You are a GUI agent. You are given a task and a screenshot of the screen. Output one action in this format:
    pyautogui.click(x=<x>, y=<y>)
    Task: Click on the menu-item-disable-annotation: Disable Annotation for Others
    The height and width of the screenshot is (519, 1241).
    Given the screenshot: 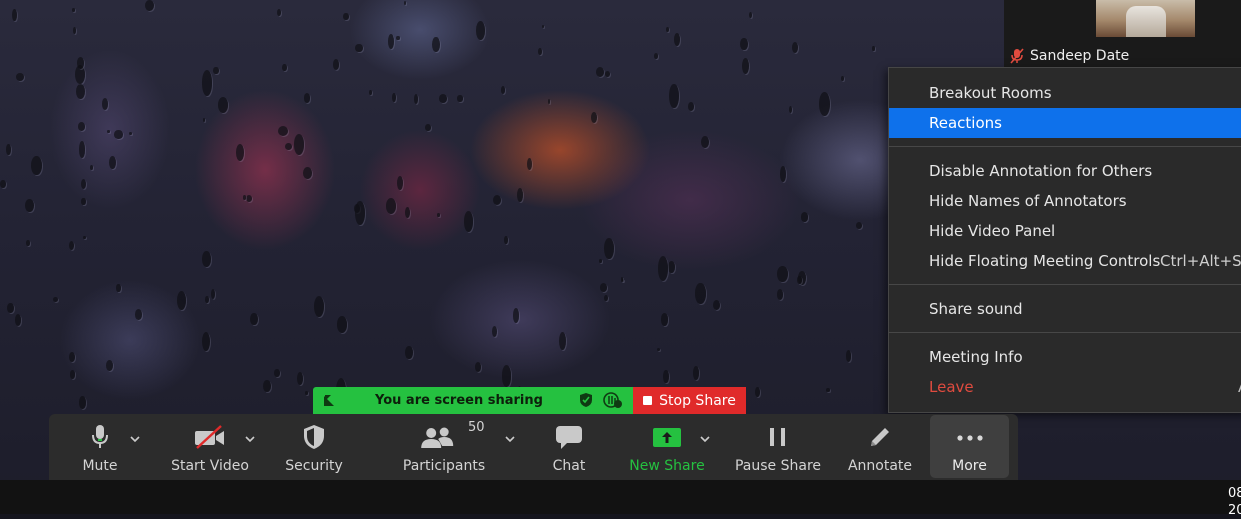 What is the action you would take?
    pyautogui.click(x=1065, y=171)
    